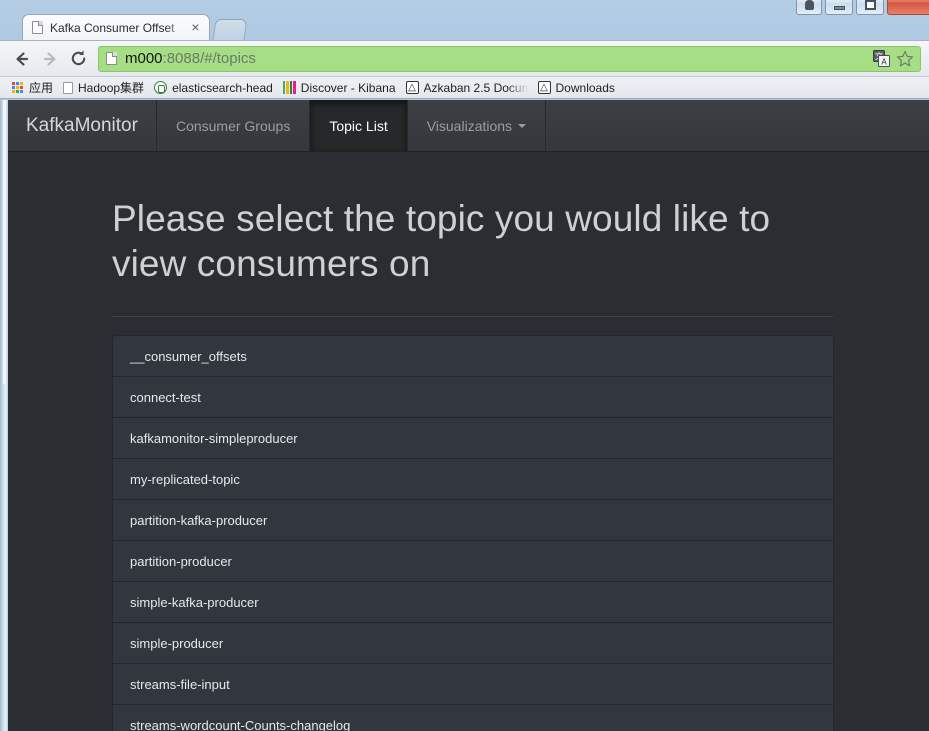 The image size is (929, 731). I want to click on bookmark-azkaban-docs: △ Azkaban 2.5 Docum, so click(469, 87).